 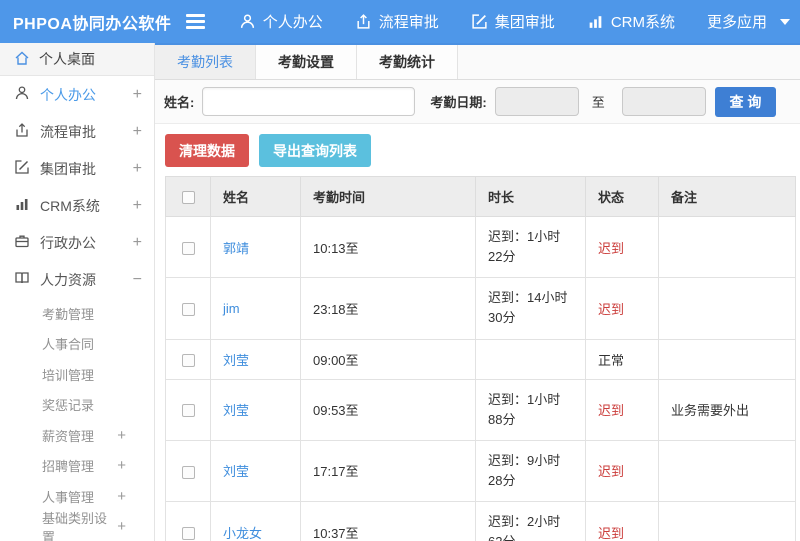 I want to click on tab-attendance-settings: 考勤设置, so click(x=306, y=62).